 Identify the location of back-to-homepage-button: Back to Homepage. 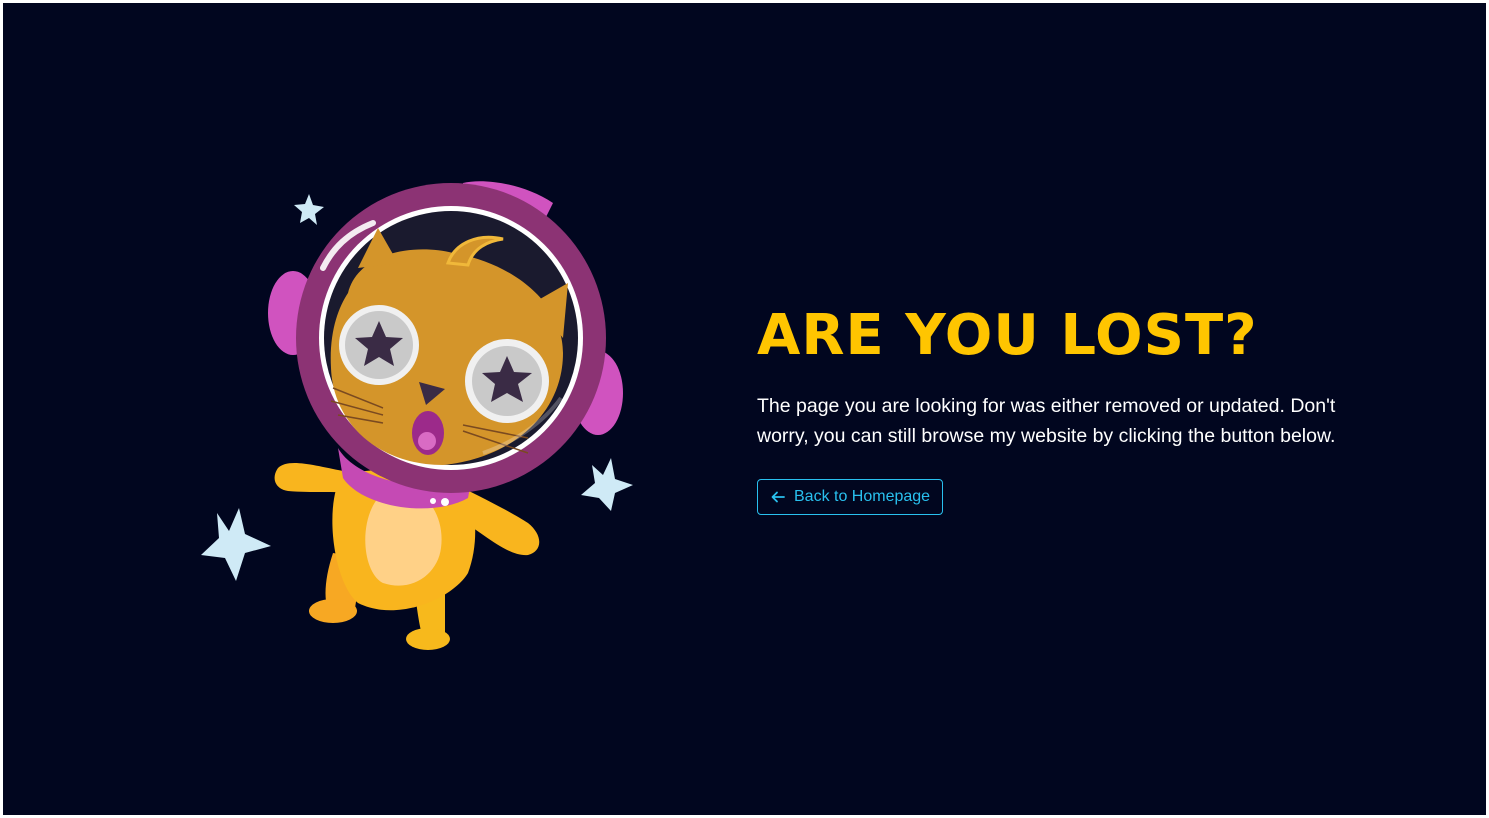
(850, 497).